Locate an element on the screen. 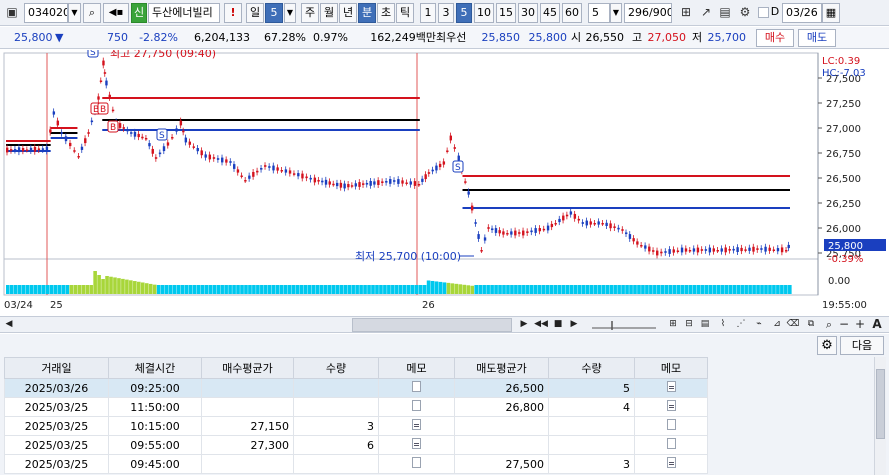  interval-30: 30 is located at coordinates (528, 13).